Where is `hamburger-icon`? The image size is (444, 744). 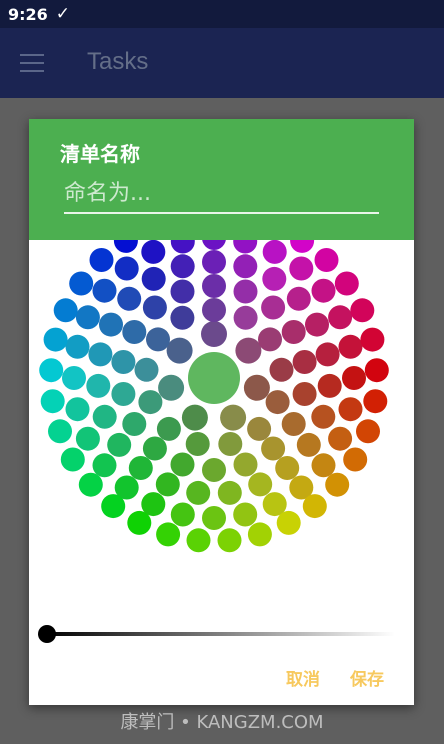
hamburger-icon is located at coordinates (32, 63).